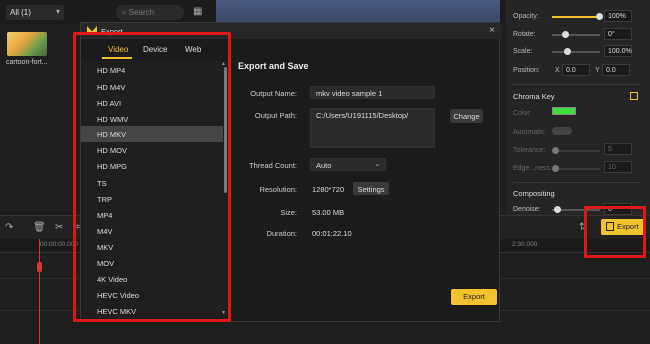 The height and width of the screenshot is (344, 650). What do you see at coordinates (557, 70) in the screenshot?
I see `pos-x-label: X` at bounding box center [557, 70].